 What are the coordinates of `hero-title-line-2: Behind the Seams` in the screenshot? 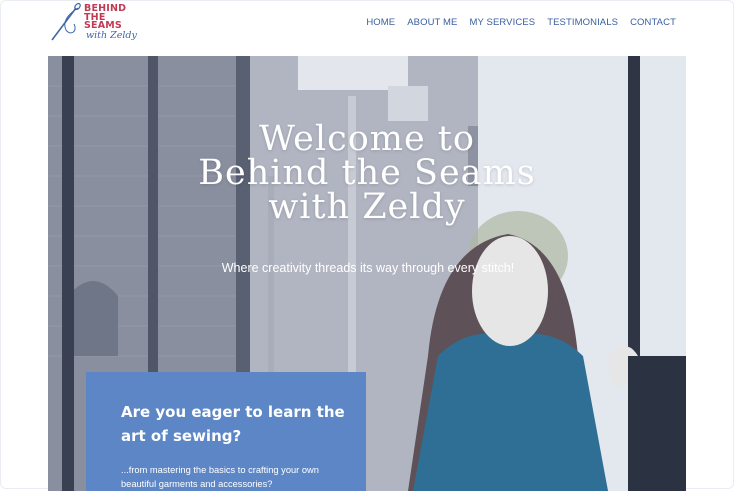 It's located at (367, 173).